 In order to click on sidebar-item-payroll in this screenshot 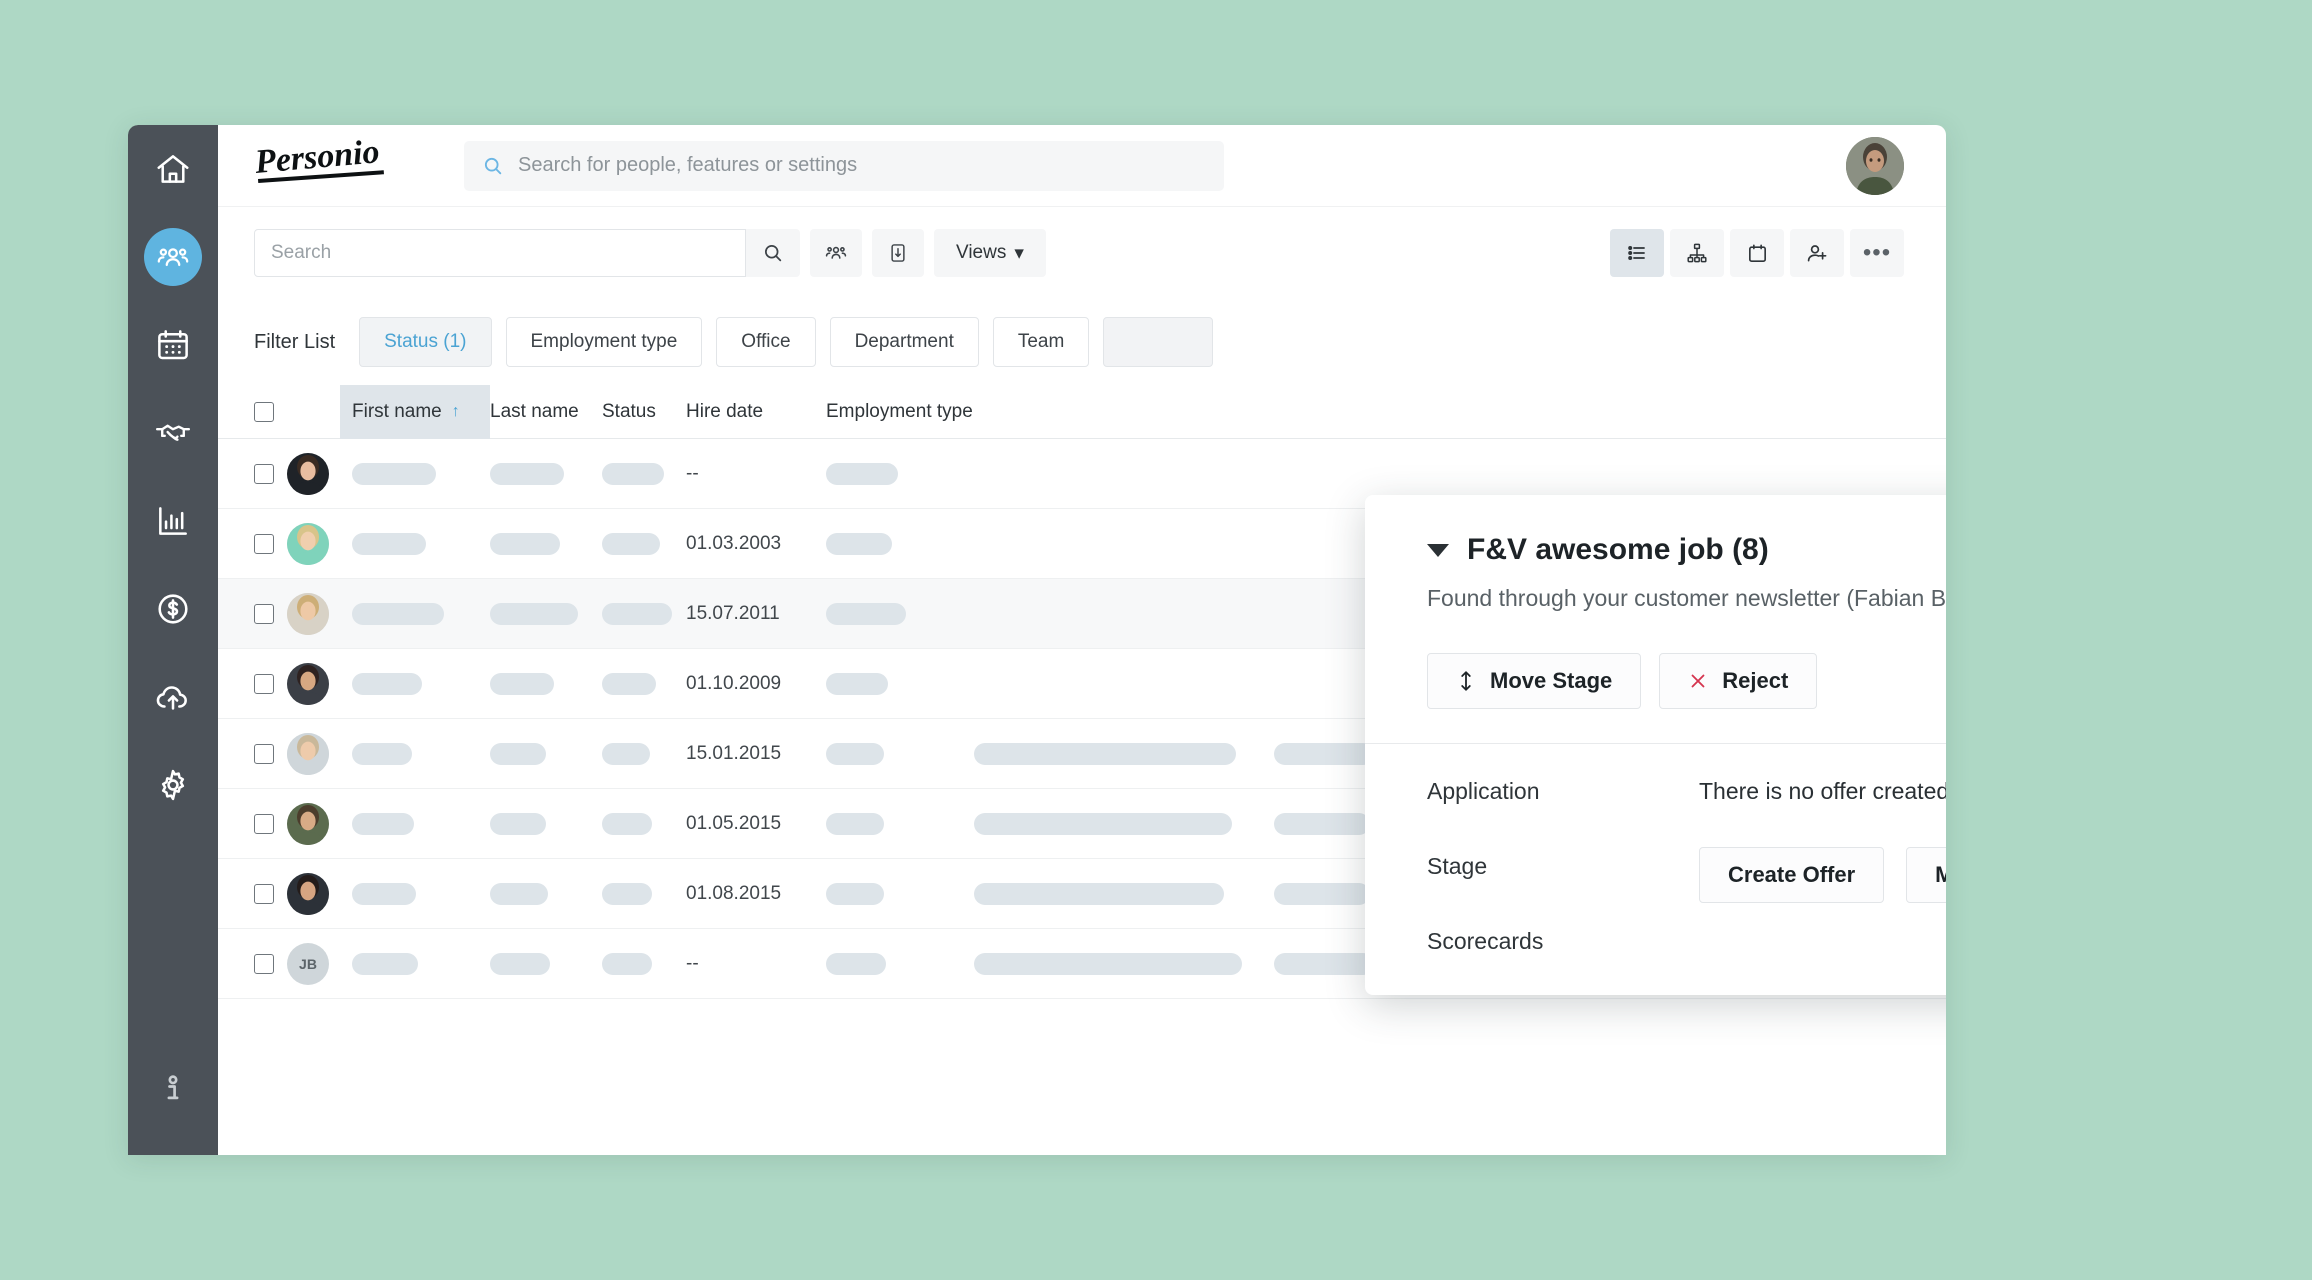, I will do `click(173, 609)`.